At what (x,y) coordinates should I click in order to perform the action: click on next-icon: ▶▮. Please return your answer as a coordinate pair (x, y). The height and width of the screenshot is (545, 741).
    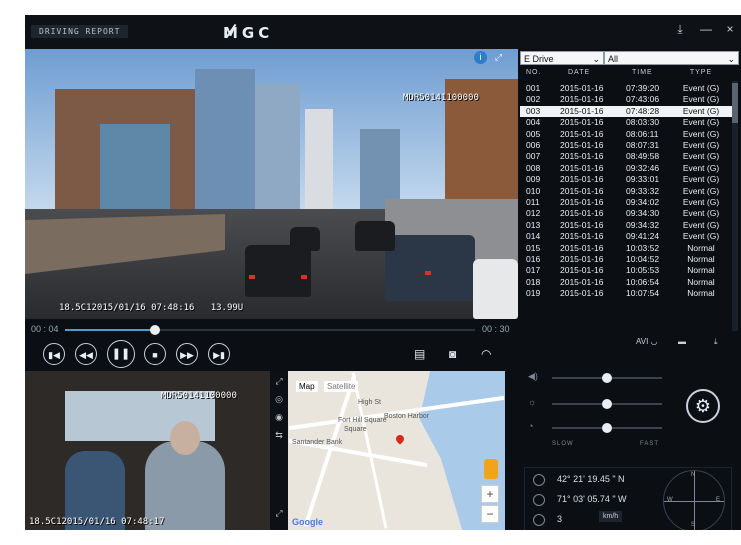
    Looking at the image, I should click on (219, 354).